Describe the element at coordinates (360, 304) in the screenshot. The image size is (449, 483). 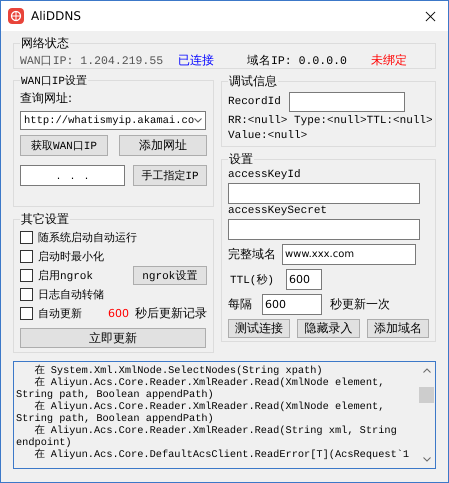
I see `interval-suffix: 秒更新一次` at that location.